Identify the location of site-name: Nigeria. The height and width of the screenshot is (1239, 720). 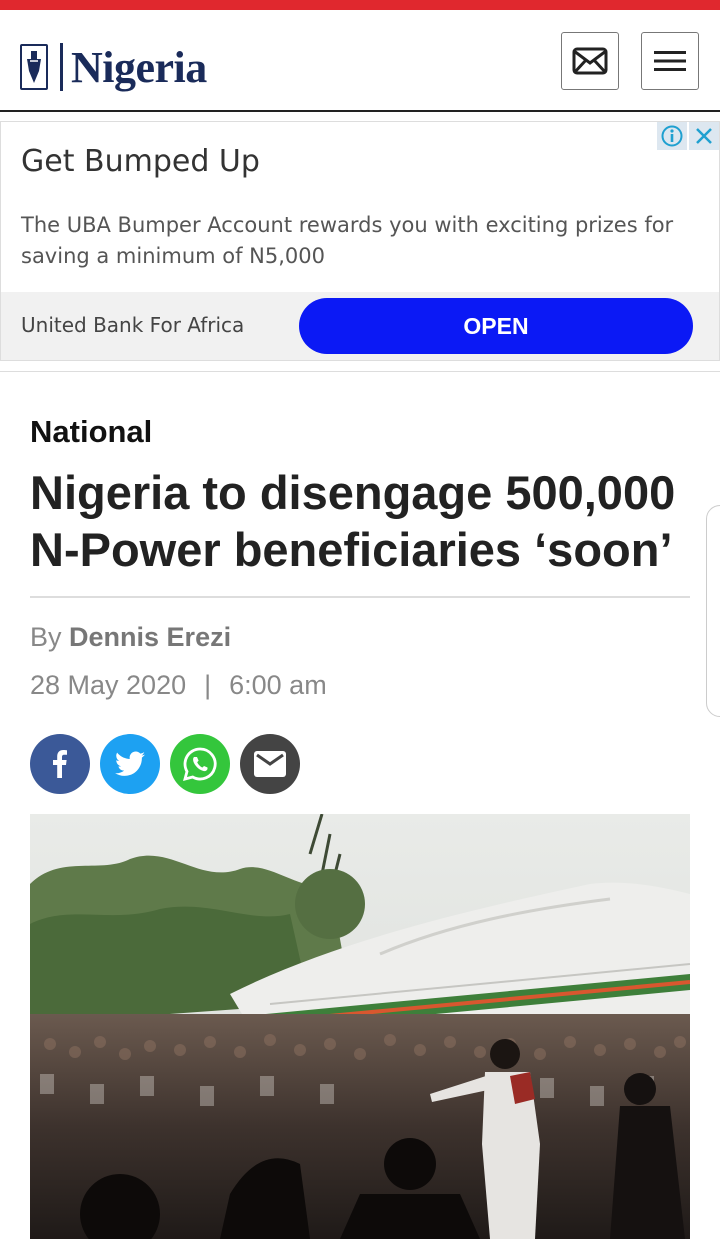
(139, 67).